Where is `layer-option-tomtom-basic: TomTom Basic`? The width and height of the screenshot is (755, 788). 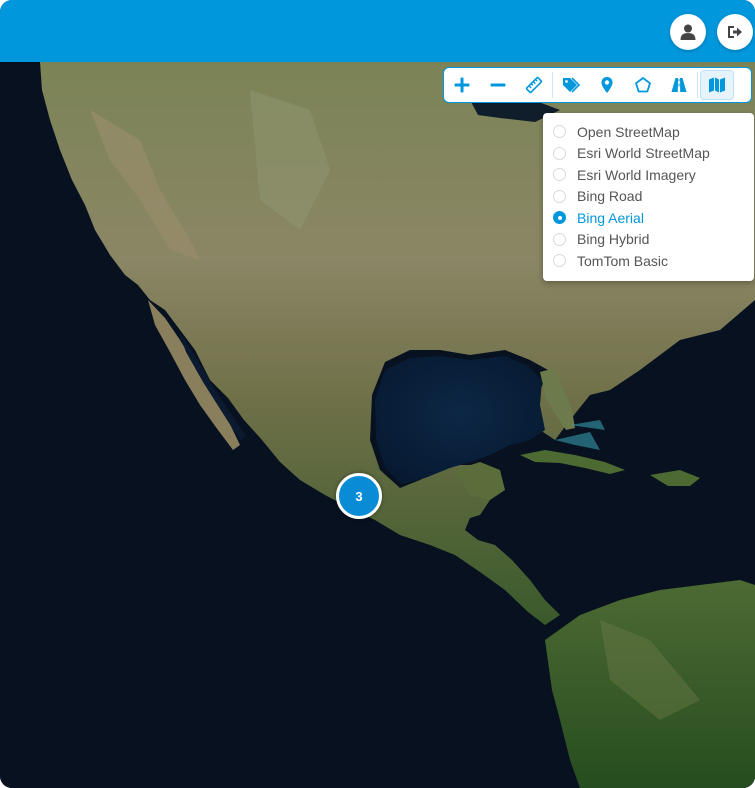 layer-option-tomtom-basic: TomTom Basic is located at coordinates (648, 261).